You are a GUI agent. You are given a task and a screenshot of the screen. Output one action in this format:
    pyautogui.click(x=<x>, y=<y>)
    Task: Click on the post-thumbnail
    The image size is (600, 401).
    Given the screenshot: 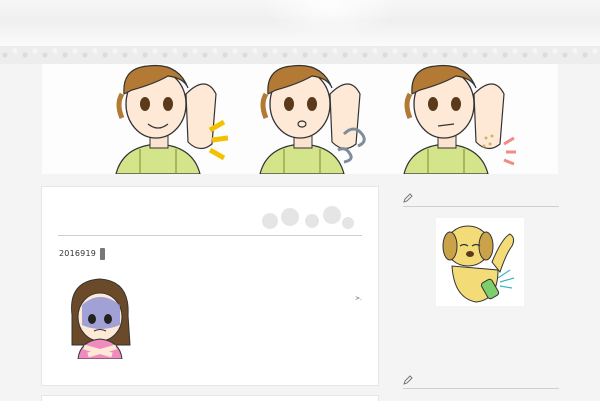 What is the action you would take?
    pyautogui.click(x=101, y=317)
    